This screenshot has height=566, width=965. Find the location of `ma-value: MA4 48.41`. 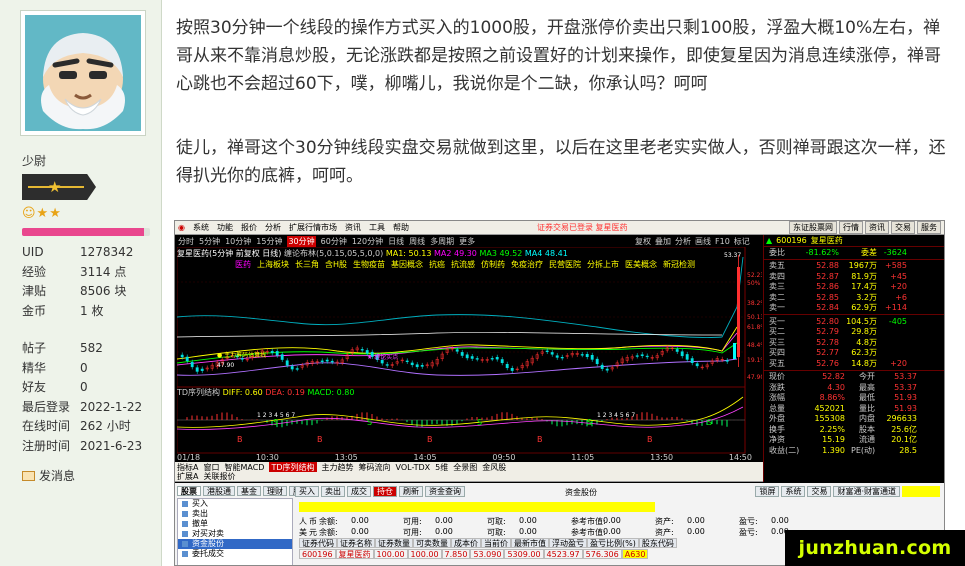

ma-value: MA4 48.41 is located at coordinates (546, 253).